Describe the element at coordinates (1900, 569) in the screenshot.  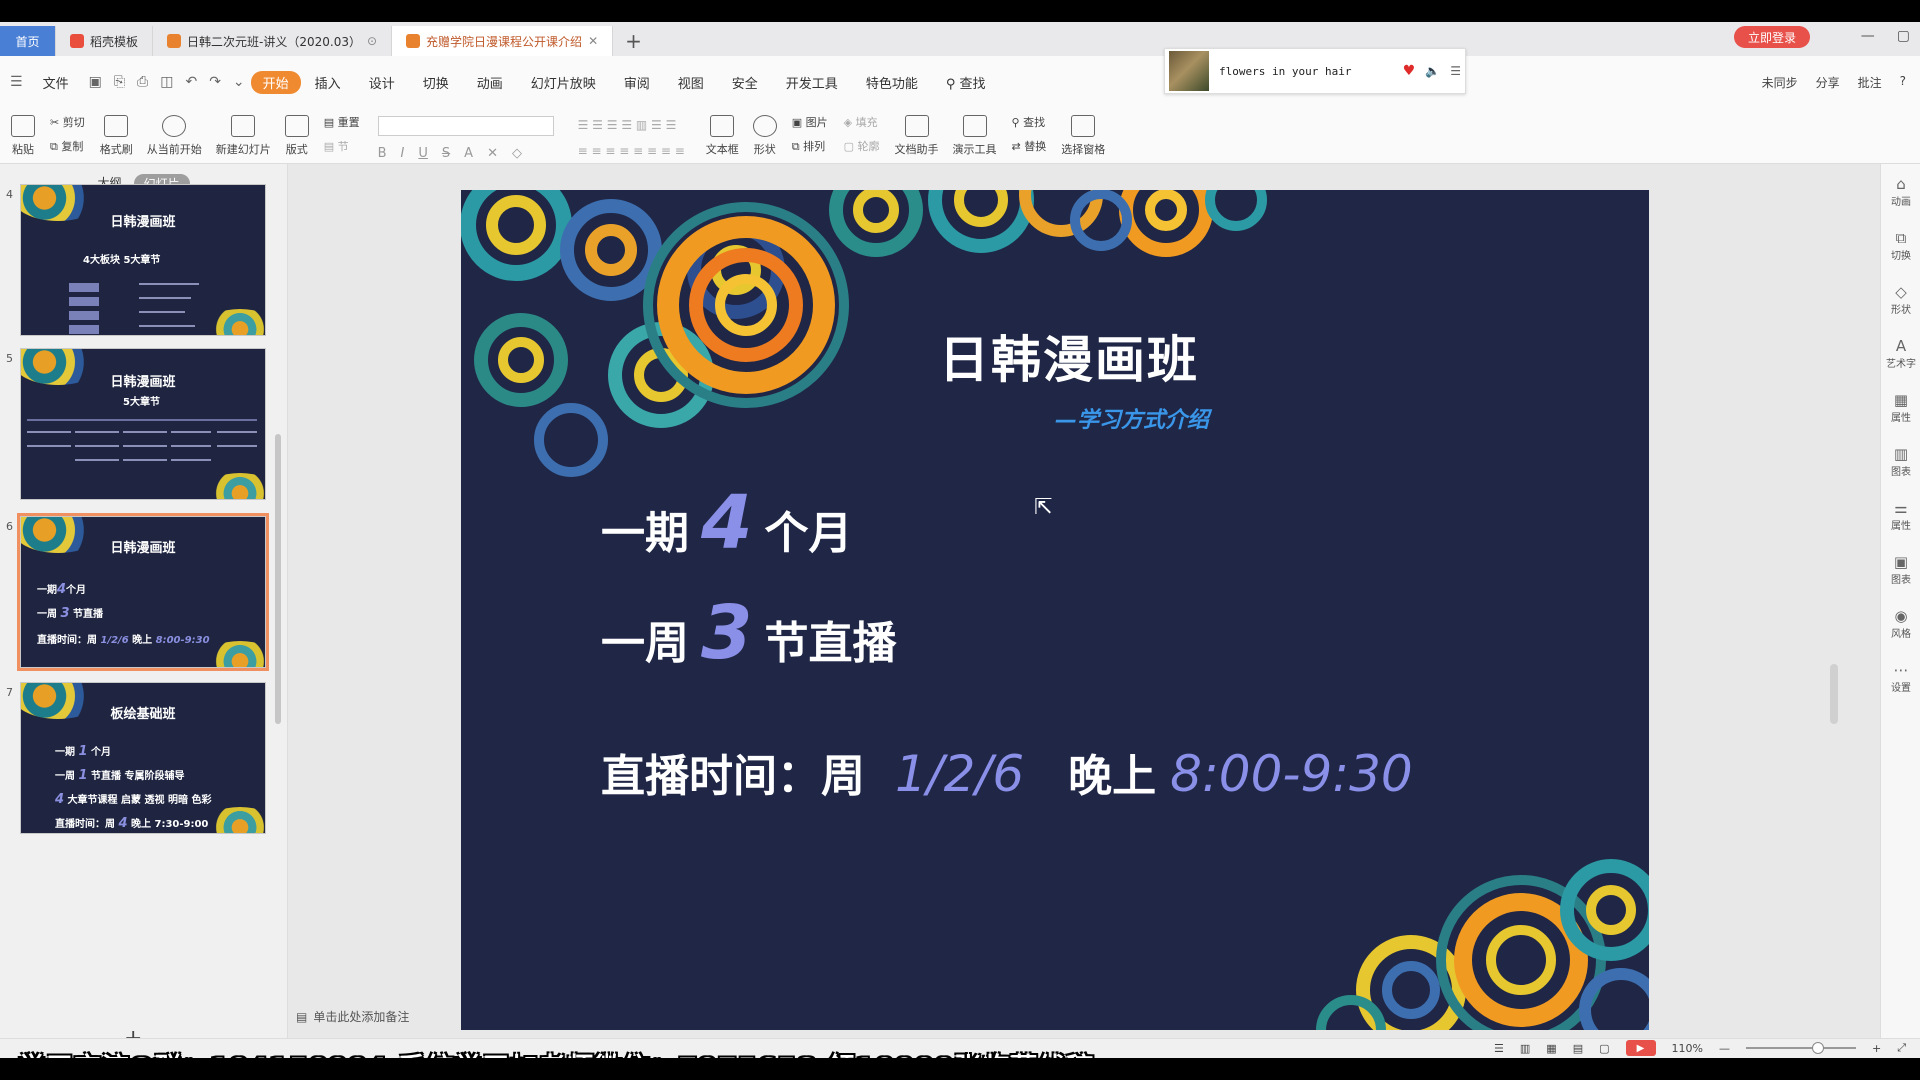
I see `pane-chart-2: ▣ 图表` at that location.